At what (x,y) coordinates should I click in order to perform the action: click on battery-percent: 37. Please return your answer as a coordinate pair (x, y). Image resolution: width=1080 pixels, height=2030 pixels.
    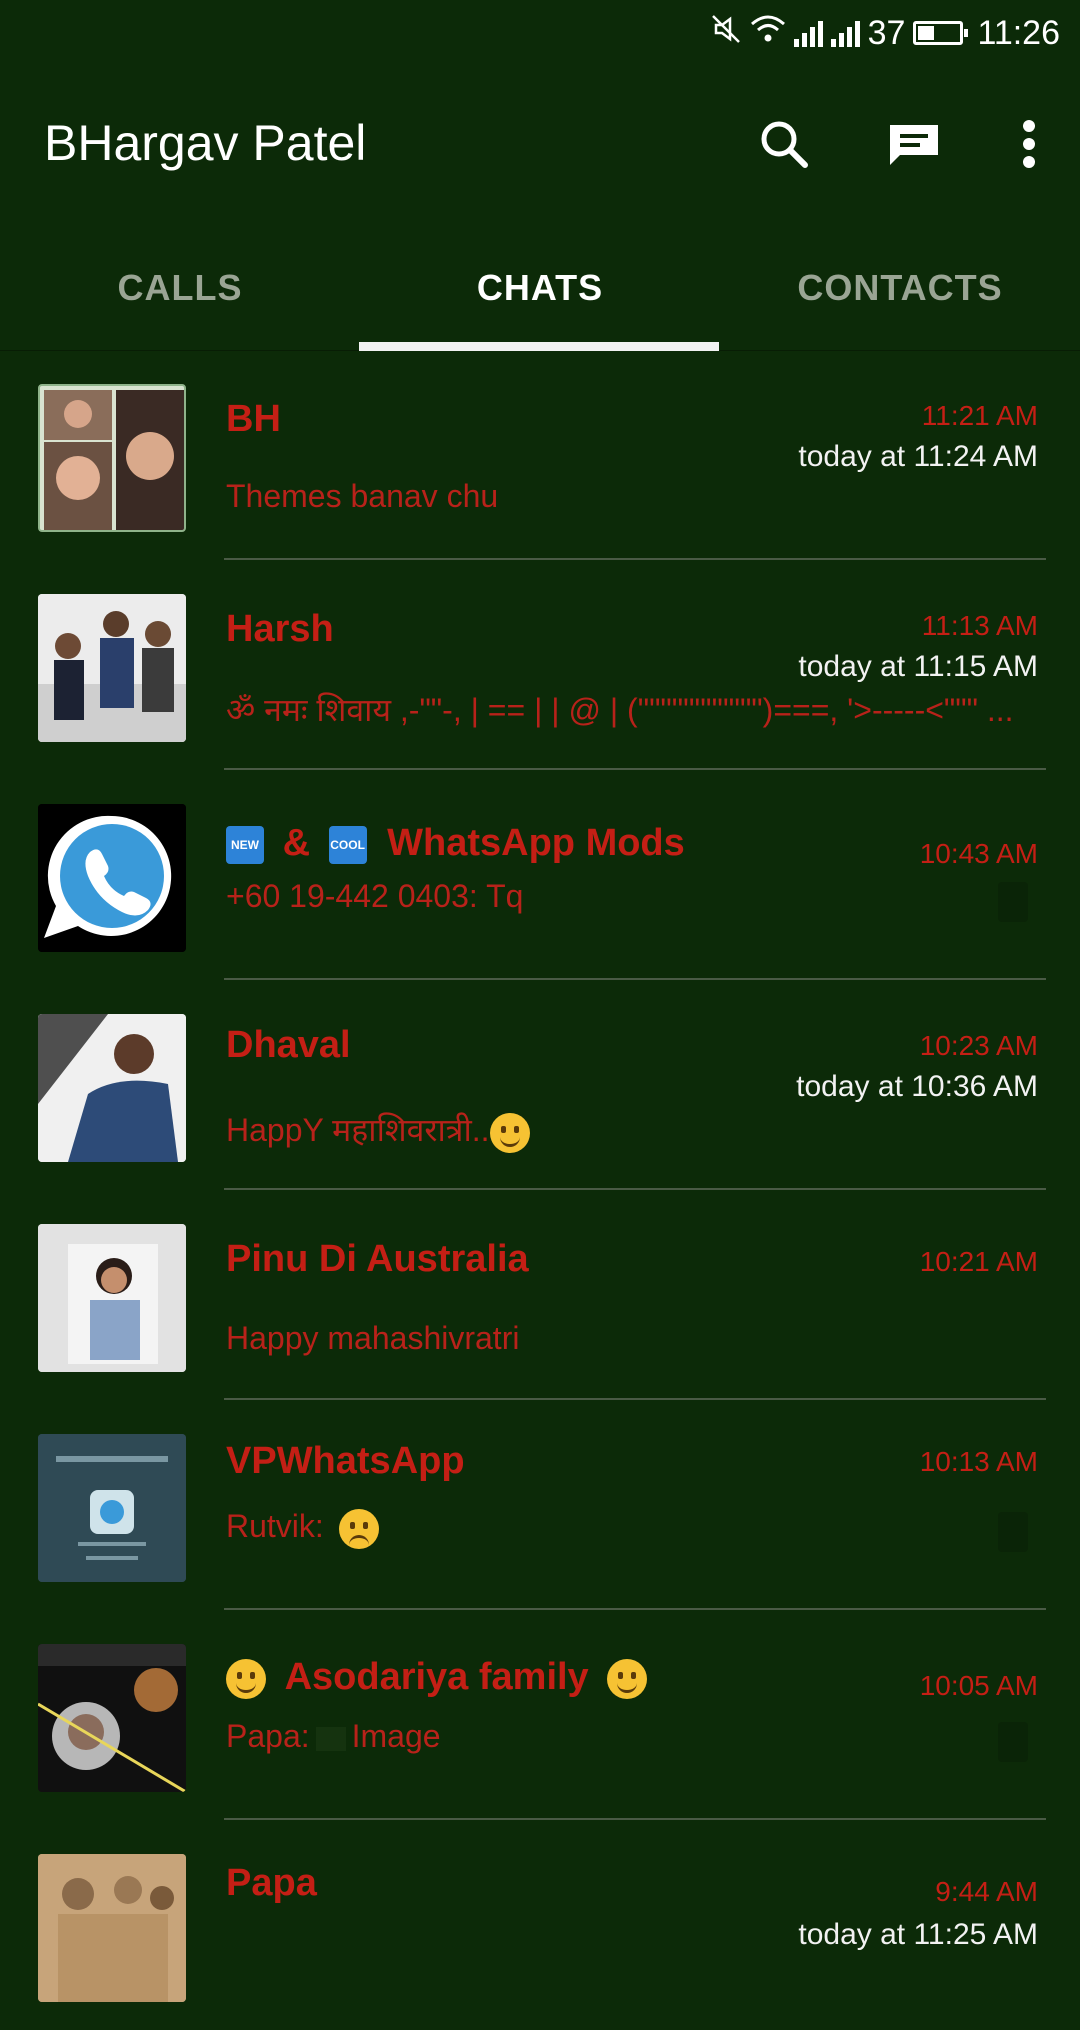
    Looking at the image, I should click on (886, 32).